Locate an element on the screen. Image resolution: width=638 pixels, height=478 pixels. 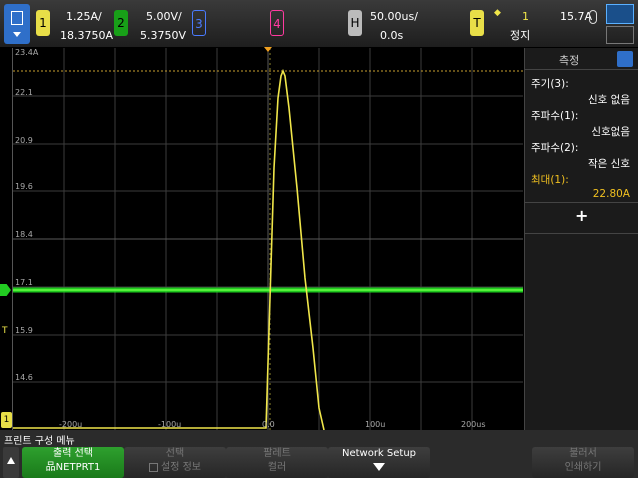
trigger-badge: T is located at coordinates (477, 23).